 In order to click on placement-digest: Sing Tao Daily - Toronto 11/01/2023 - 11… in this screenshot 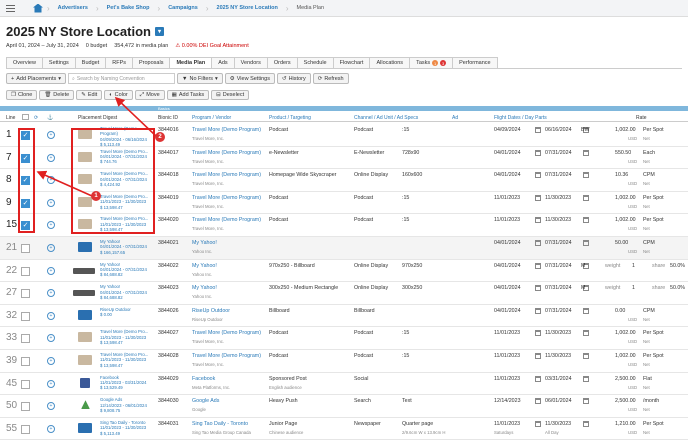, I will do `click(127, 428)`.